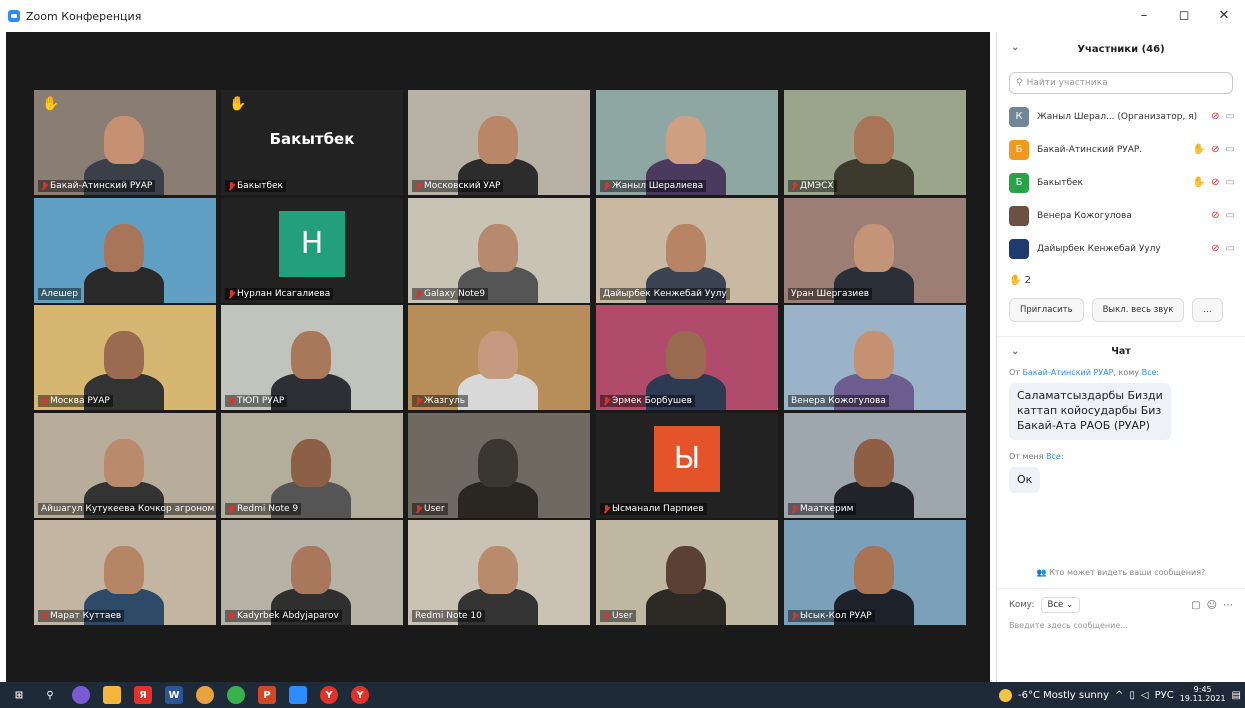 The height and width of the screenshot is (708, 1245). What do you see at coordinates (312, 465) in the screenshot?
I see `participant-tile: Redmi Note 9` at bounding box center [312, 465].